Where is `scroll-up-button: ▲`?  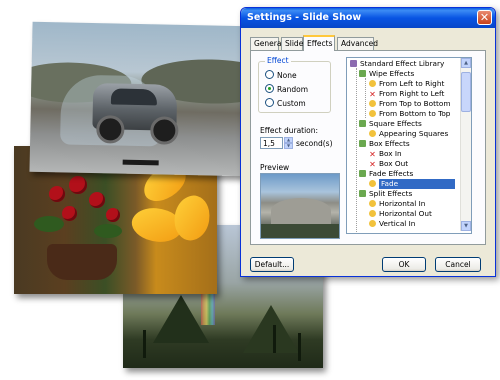 scroll-up-button: ▲ is located at coordinates (466, 63).